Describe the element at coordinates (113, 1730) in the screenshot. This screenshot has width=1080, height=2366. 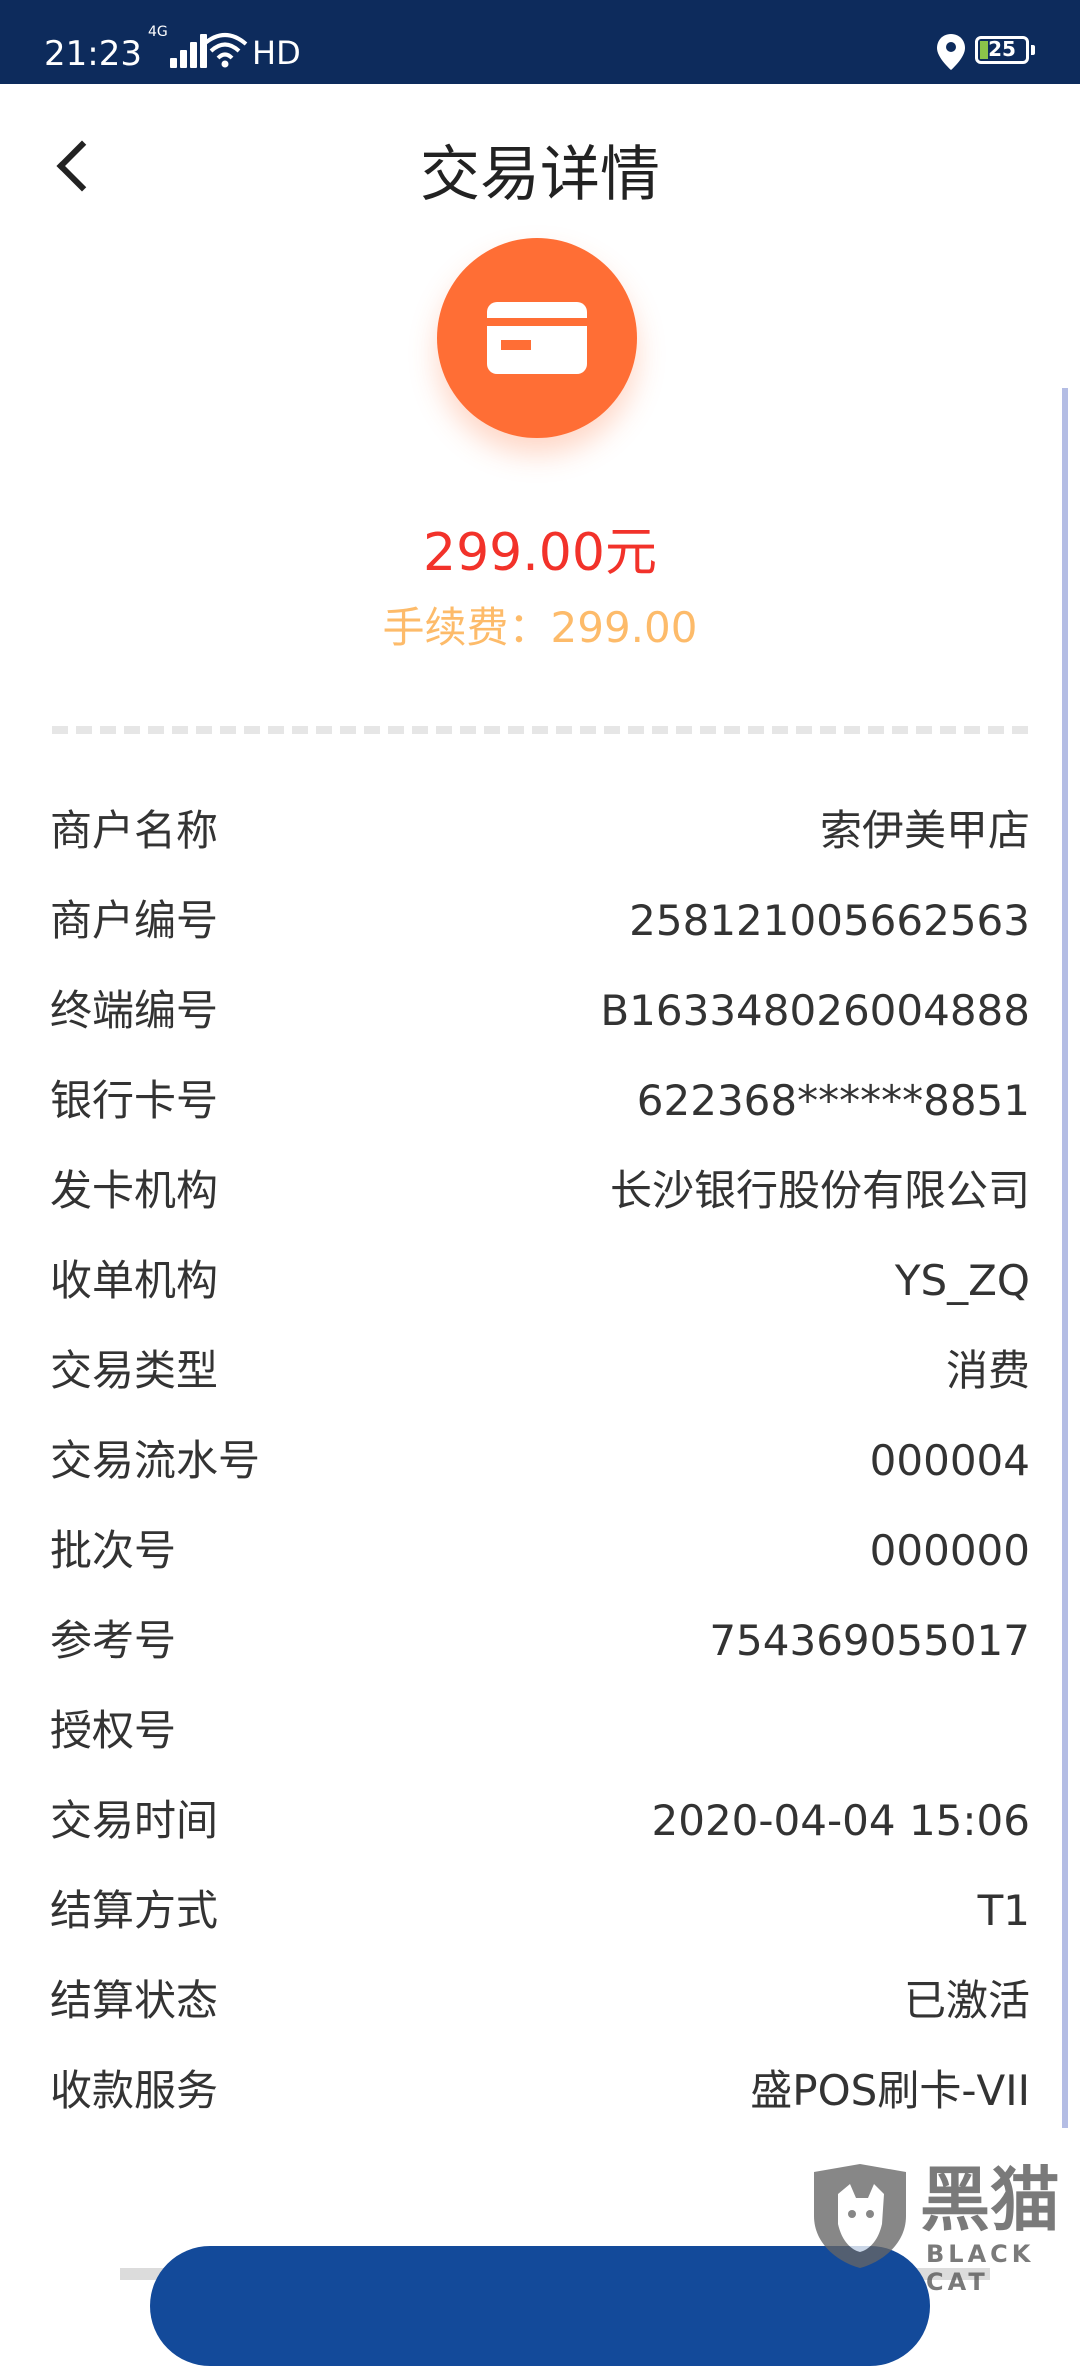
I see `detail-label: 授权号` at that location.